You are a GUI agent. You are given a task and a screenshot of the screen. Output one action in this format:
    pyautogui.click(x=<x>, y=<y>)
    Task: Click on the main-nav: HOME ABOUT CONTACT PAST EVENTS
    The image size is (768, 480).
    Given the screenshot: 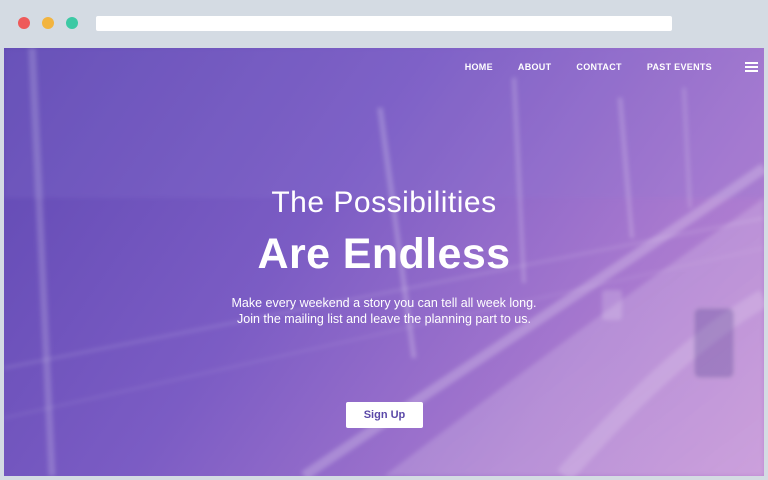 What is the action you would take?
    pyautogui.click(x=576, y=67)
    